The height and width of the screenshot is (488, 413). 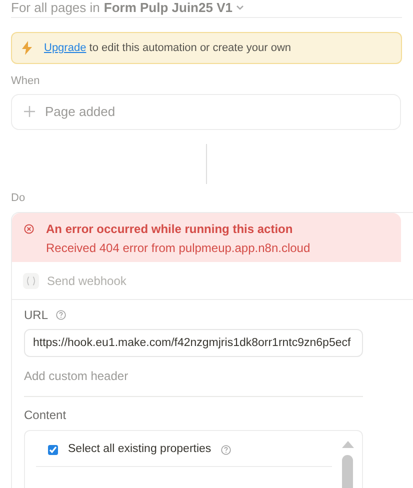 I want to click on checkbox-label: Select all existing properties, so click(x=140, y=449).